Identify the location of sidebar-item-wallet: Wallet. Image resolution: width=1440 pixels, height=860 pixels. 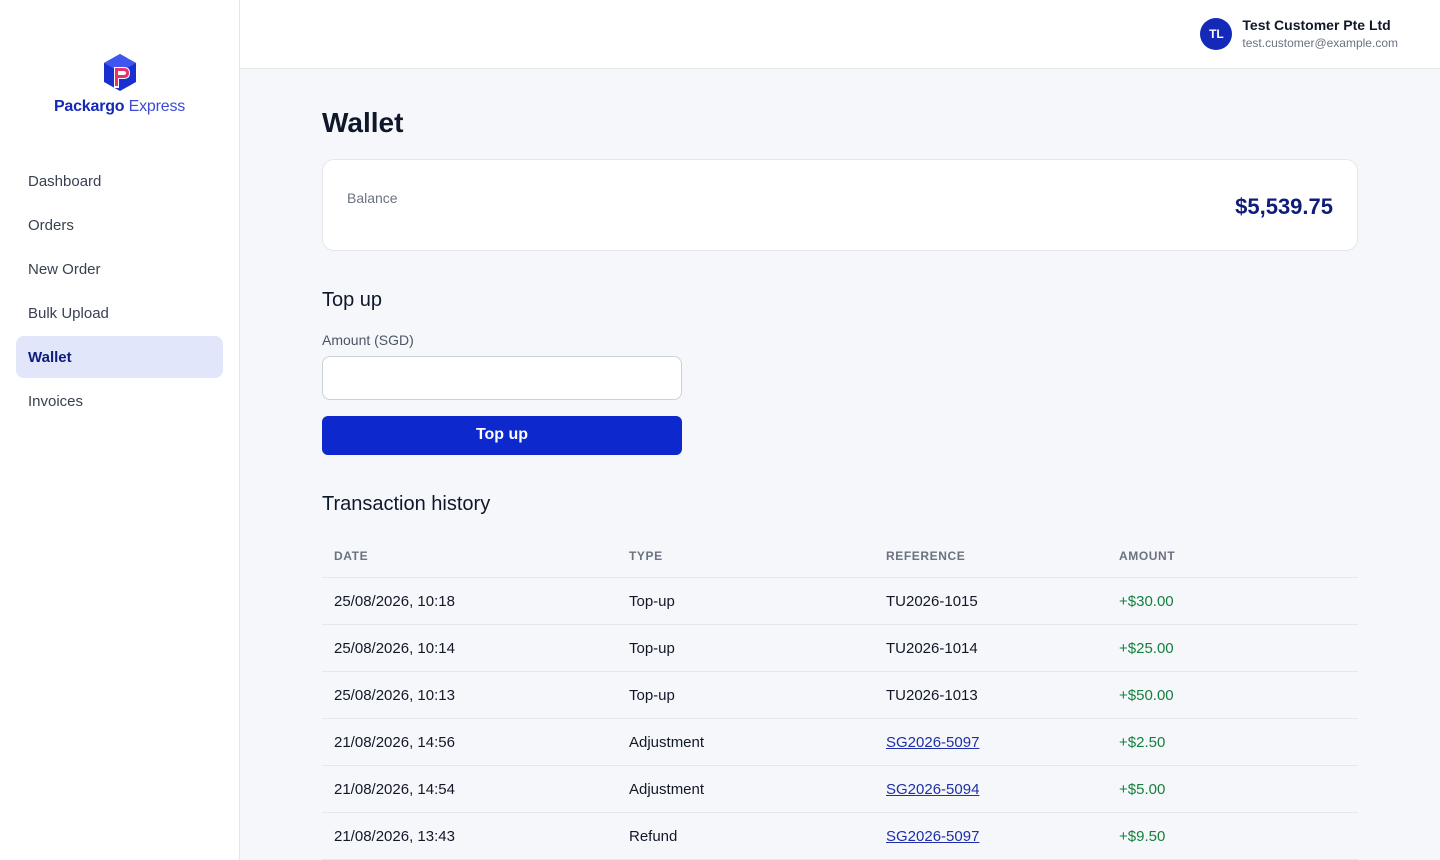
(119, 357).